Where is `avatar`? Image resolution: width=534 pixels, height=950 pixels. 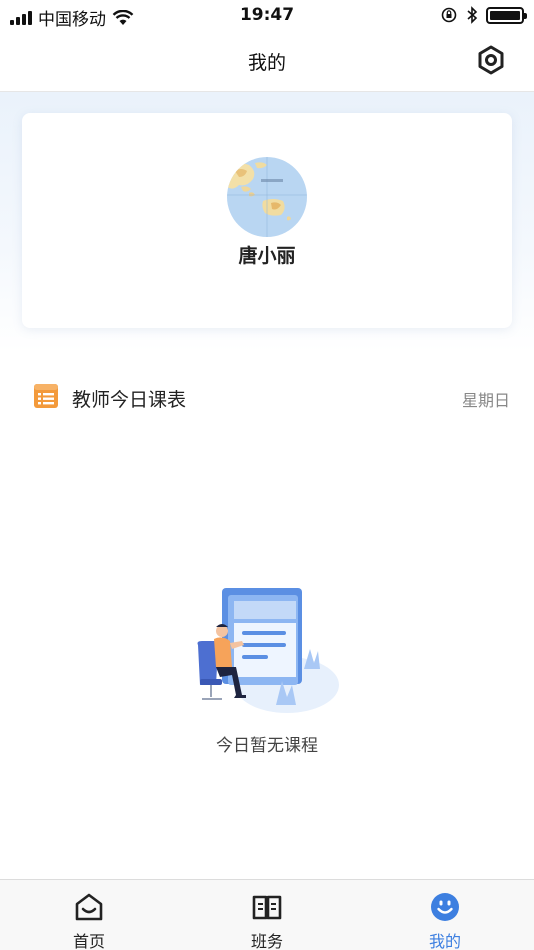 avatar is located at coordinates (267, 197).